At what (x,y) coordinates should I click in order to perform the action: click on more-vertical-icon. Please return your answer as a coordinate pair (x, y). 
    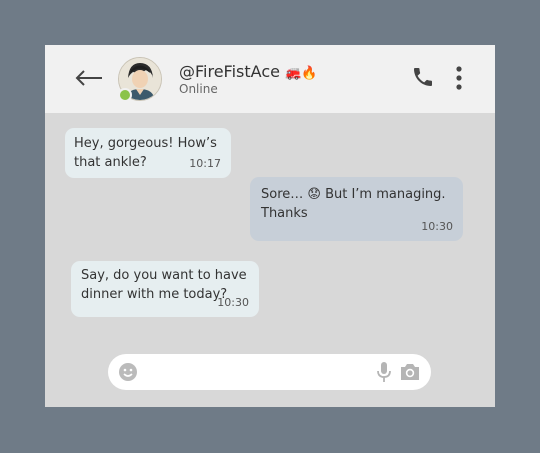
    Looking at the image, I should click on (459, 78).